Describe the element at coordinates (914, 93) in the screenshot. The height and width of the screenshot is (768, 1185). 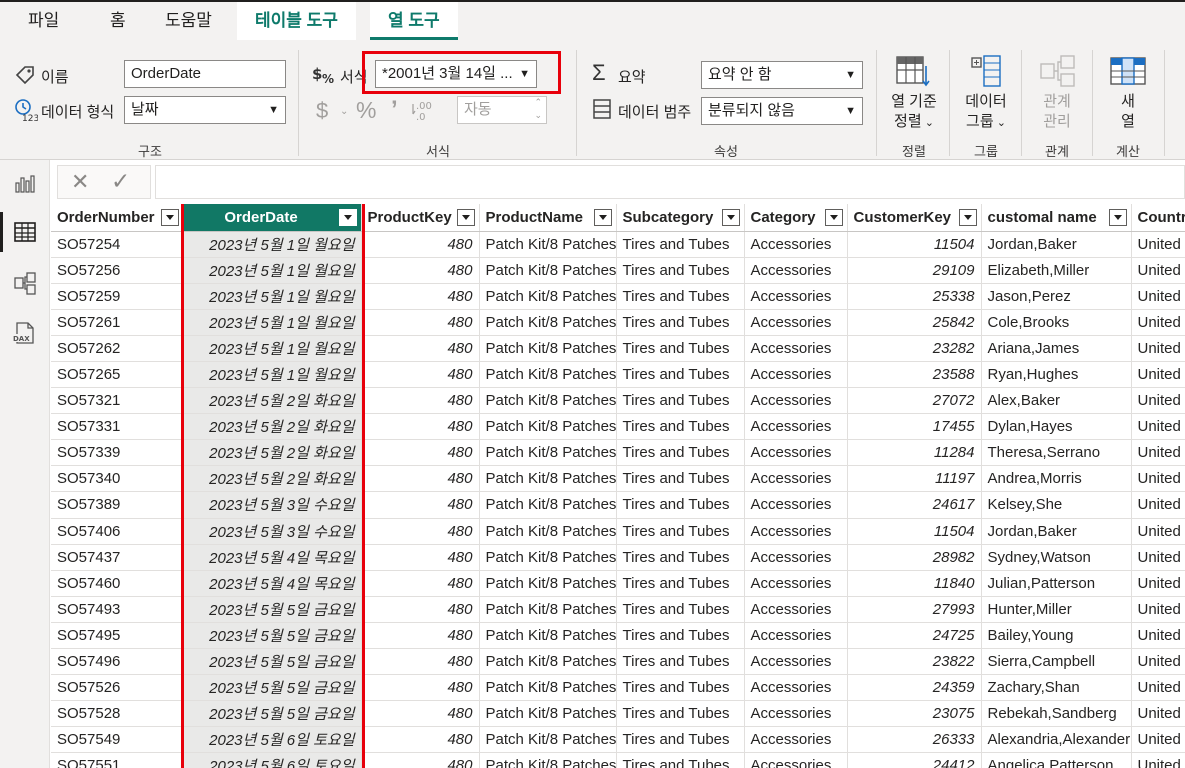
I see `sort-by-column-button: 열 기준 정렬 ⌄` at that location.